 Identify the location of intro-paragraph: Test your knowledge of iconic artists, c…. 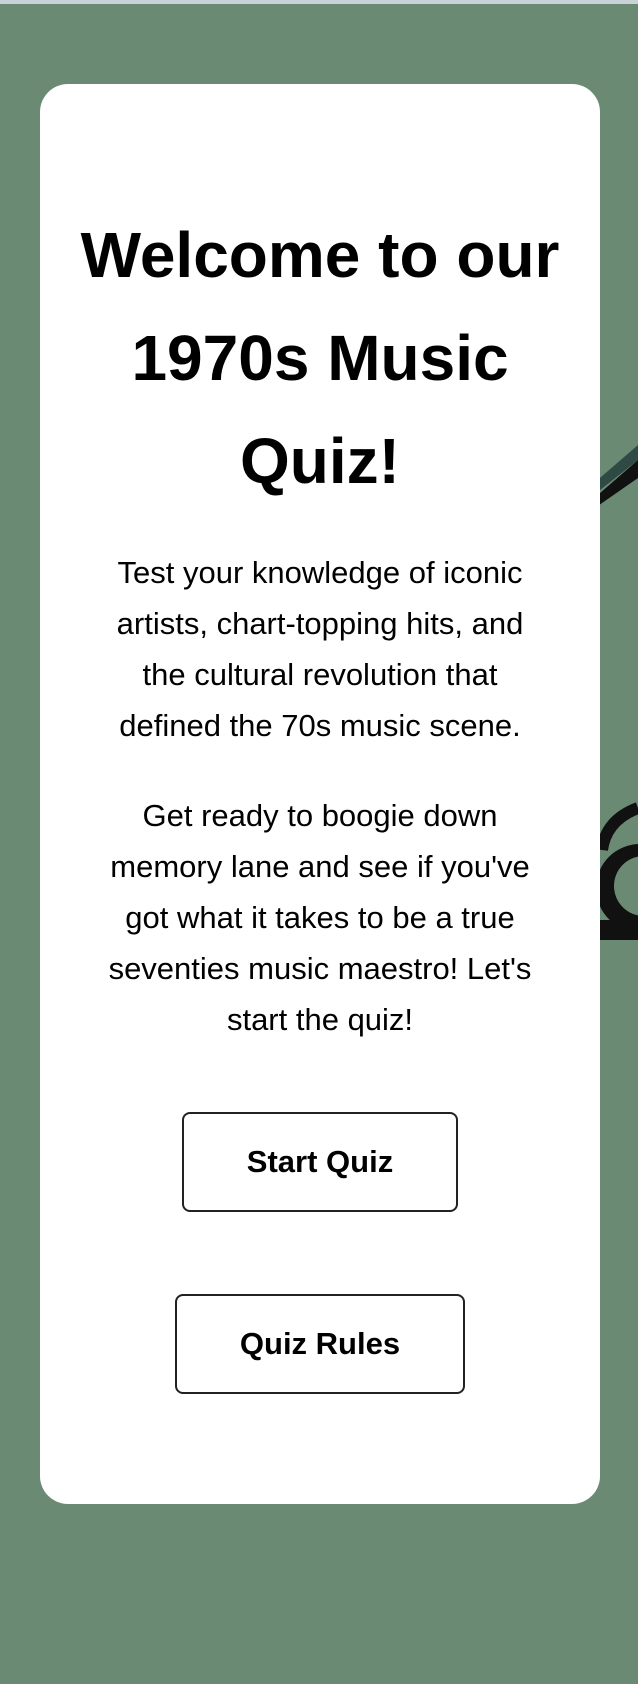
(320, 649).